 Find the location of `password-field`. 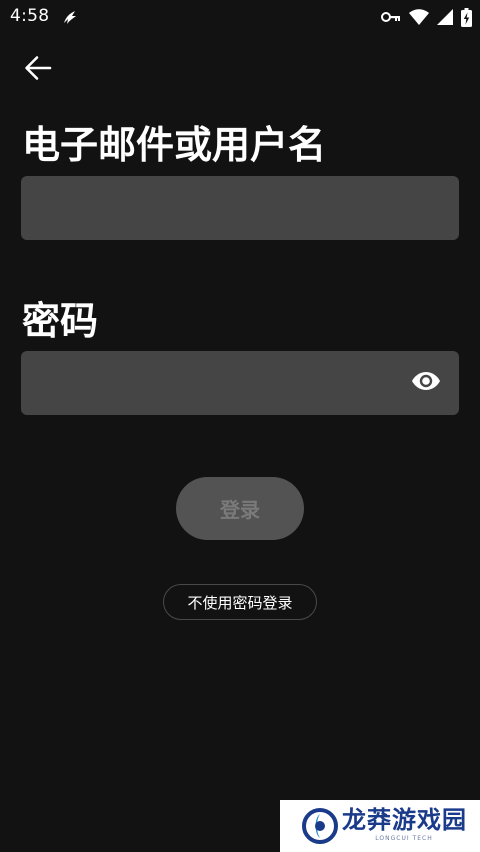

password-field is located at coordinates (240, 383).